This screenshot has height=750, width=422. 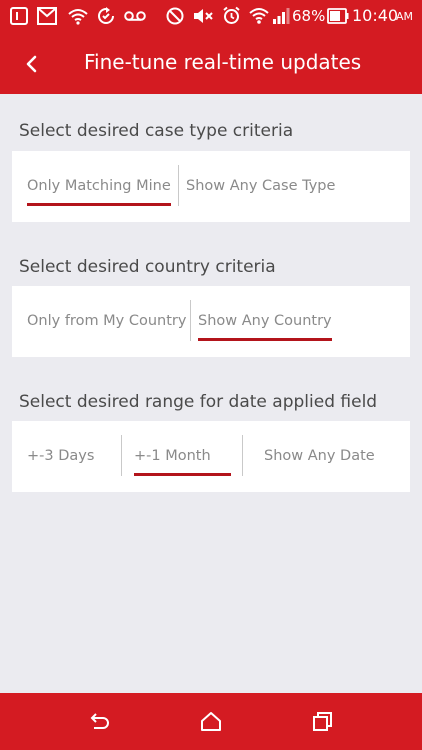 I want to click on date-range-options-card: +-3 Days +-1 Month Show Any Date, so click(x=211, y=456).